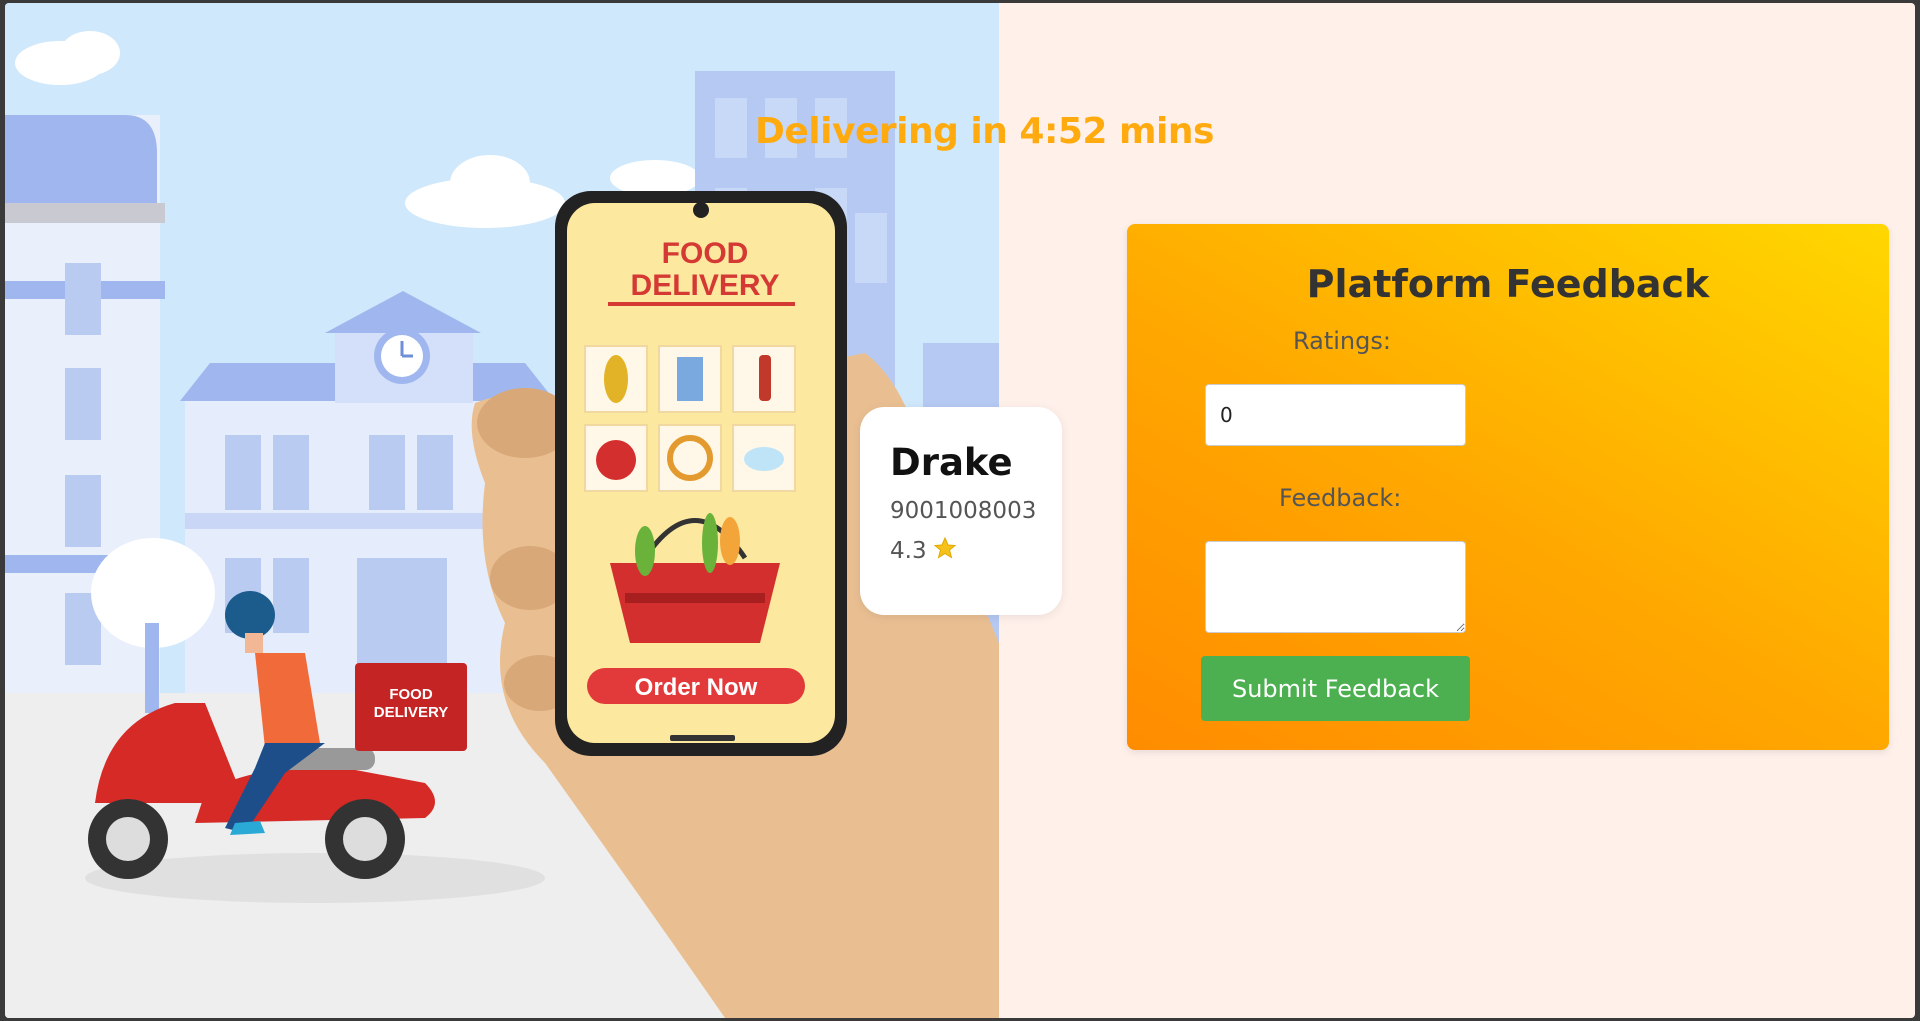  I want to click on driver-phone: 9001008003, so click(963, 511).